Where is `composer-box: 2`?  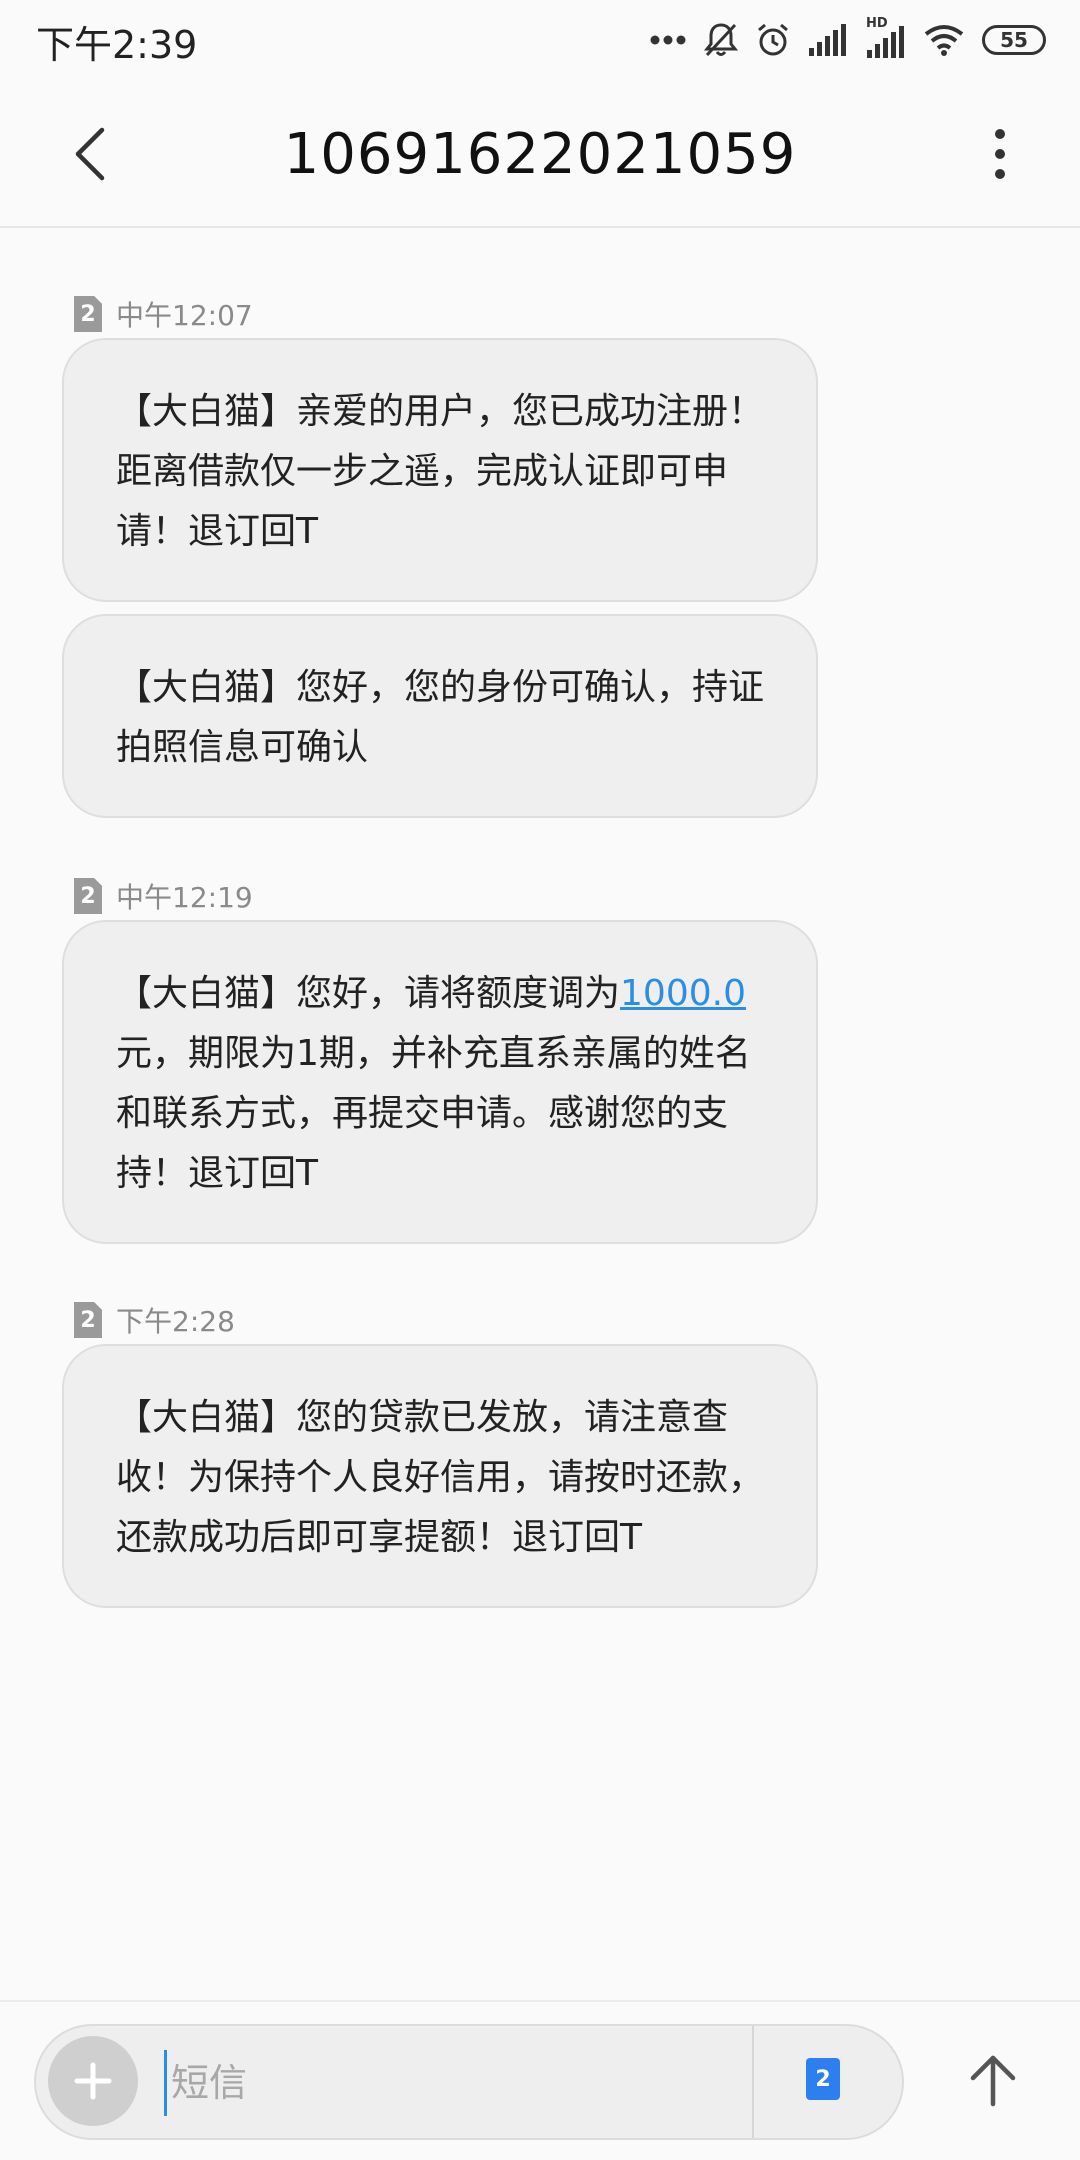 composer-box: 2 is located at coordinates (469, 2082).